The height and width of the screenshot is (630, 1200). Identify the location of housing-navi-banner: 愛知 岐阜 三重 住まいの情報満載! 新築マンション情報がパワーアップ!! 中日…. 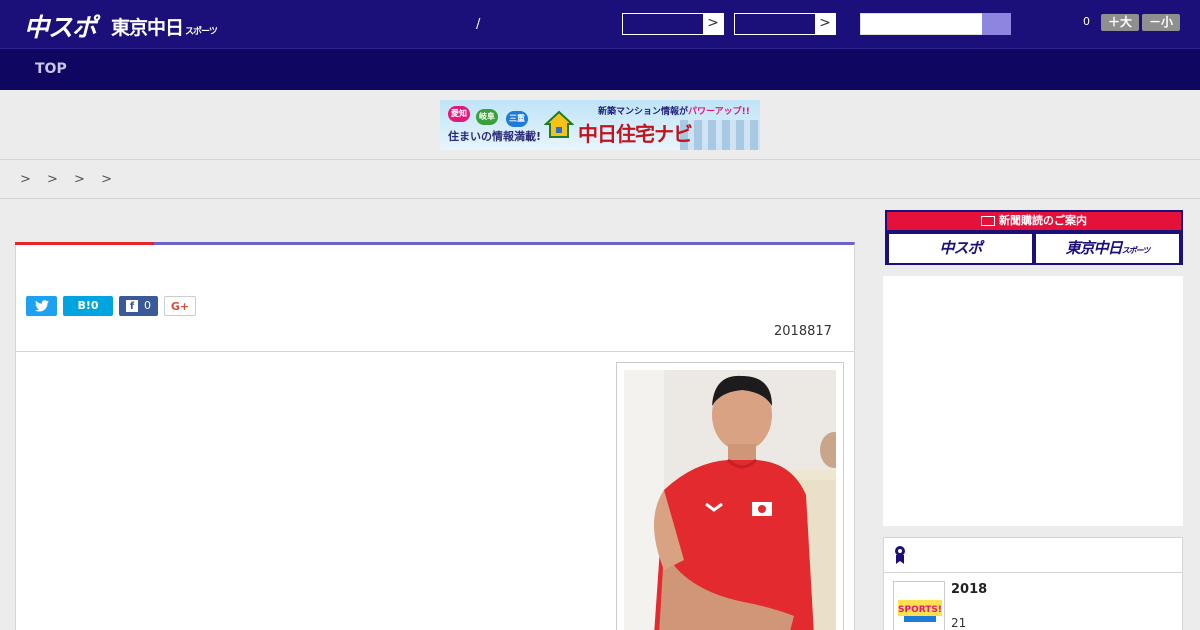
(600, 125).